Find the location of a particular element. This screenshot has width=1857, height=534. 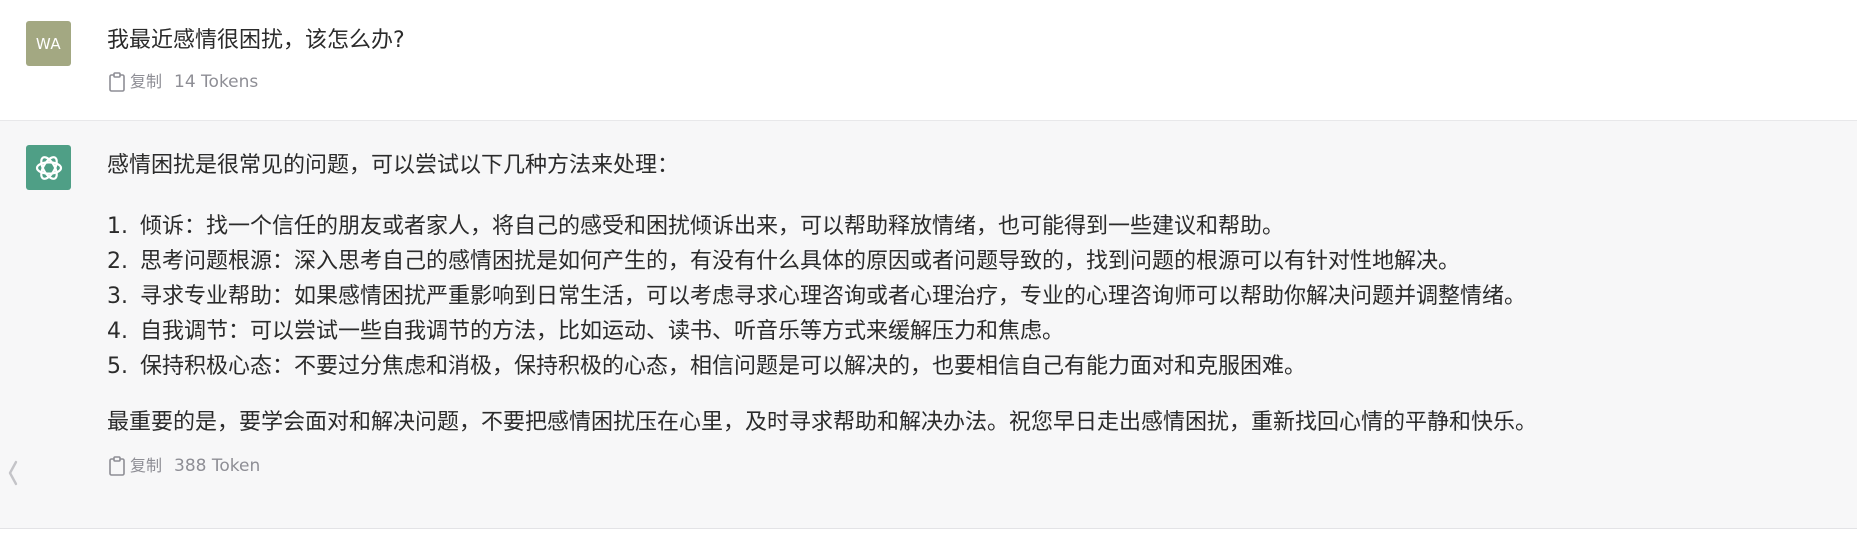

list-item-number: 2. is located at coordinates (117, 261).